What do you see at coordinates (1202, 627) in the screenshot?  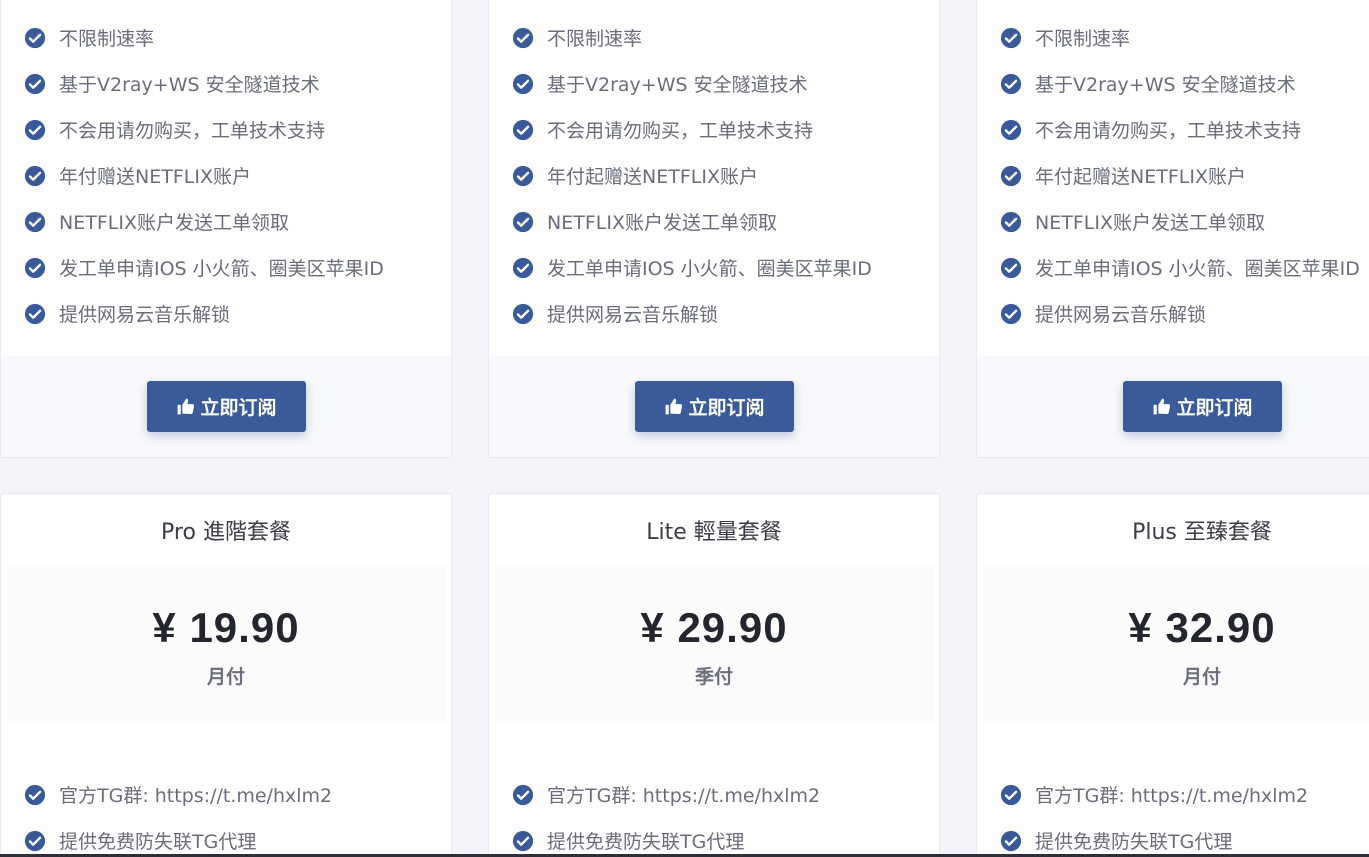 I see `plan-price: ¥ 32.90` at bounding box center [1202, 627].